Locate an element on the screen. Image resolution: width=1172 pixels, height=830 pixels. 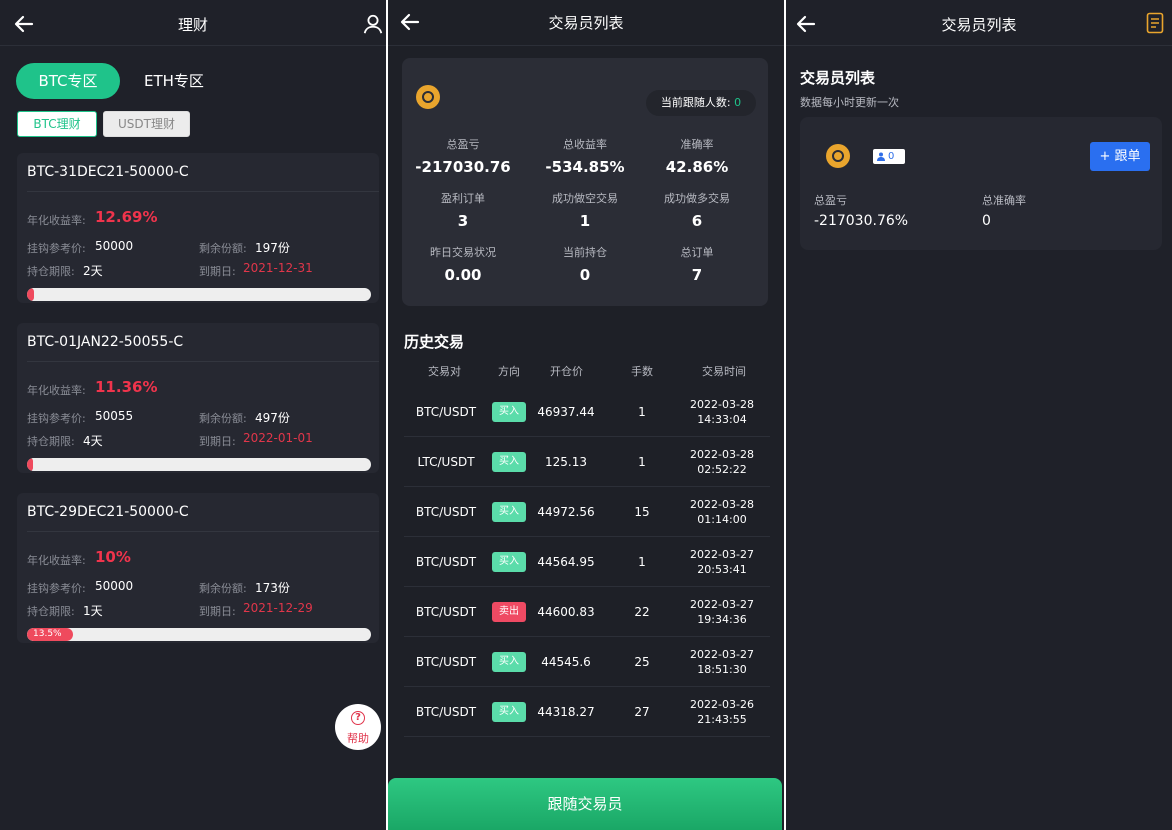
open-price: 44972.56 is located at coordinates (566, 512).